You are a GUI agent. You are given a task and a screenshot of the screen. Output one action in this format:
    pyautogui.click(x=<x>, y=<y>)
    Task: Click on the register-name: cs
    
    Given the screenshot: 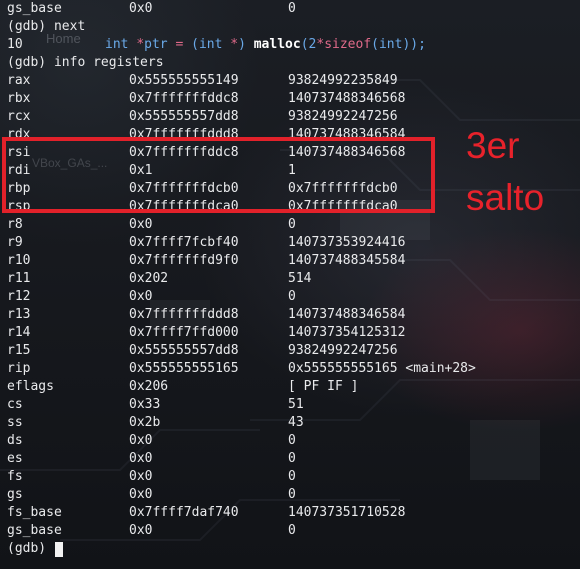 What is the action you would take?
    pyautogui.click(x=15, y=404)
    